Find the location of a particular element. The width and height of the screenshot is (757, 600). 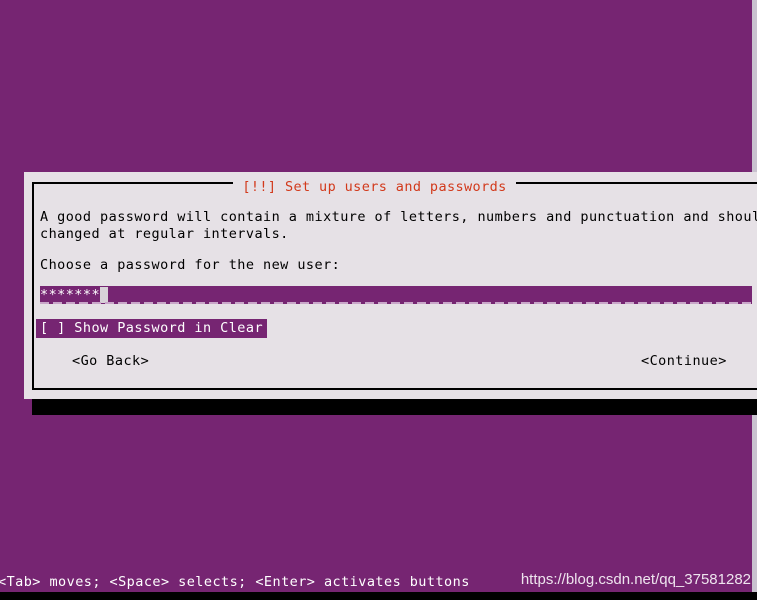

bottom-black-bar is located at coordinates (378, 596).